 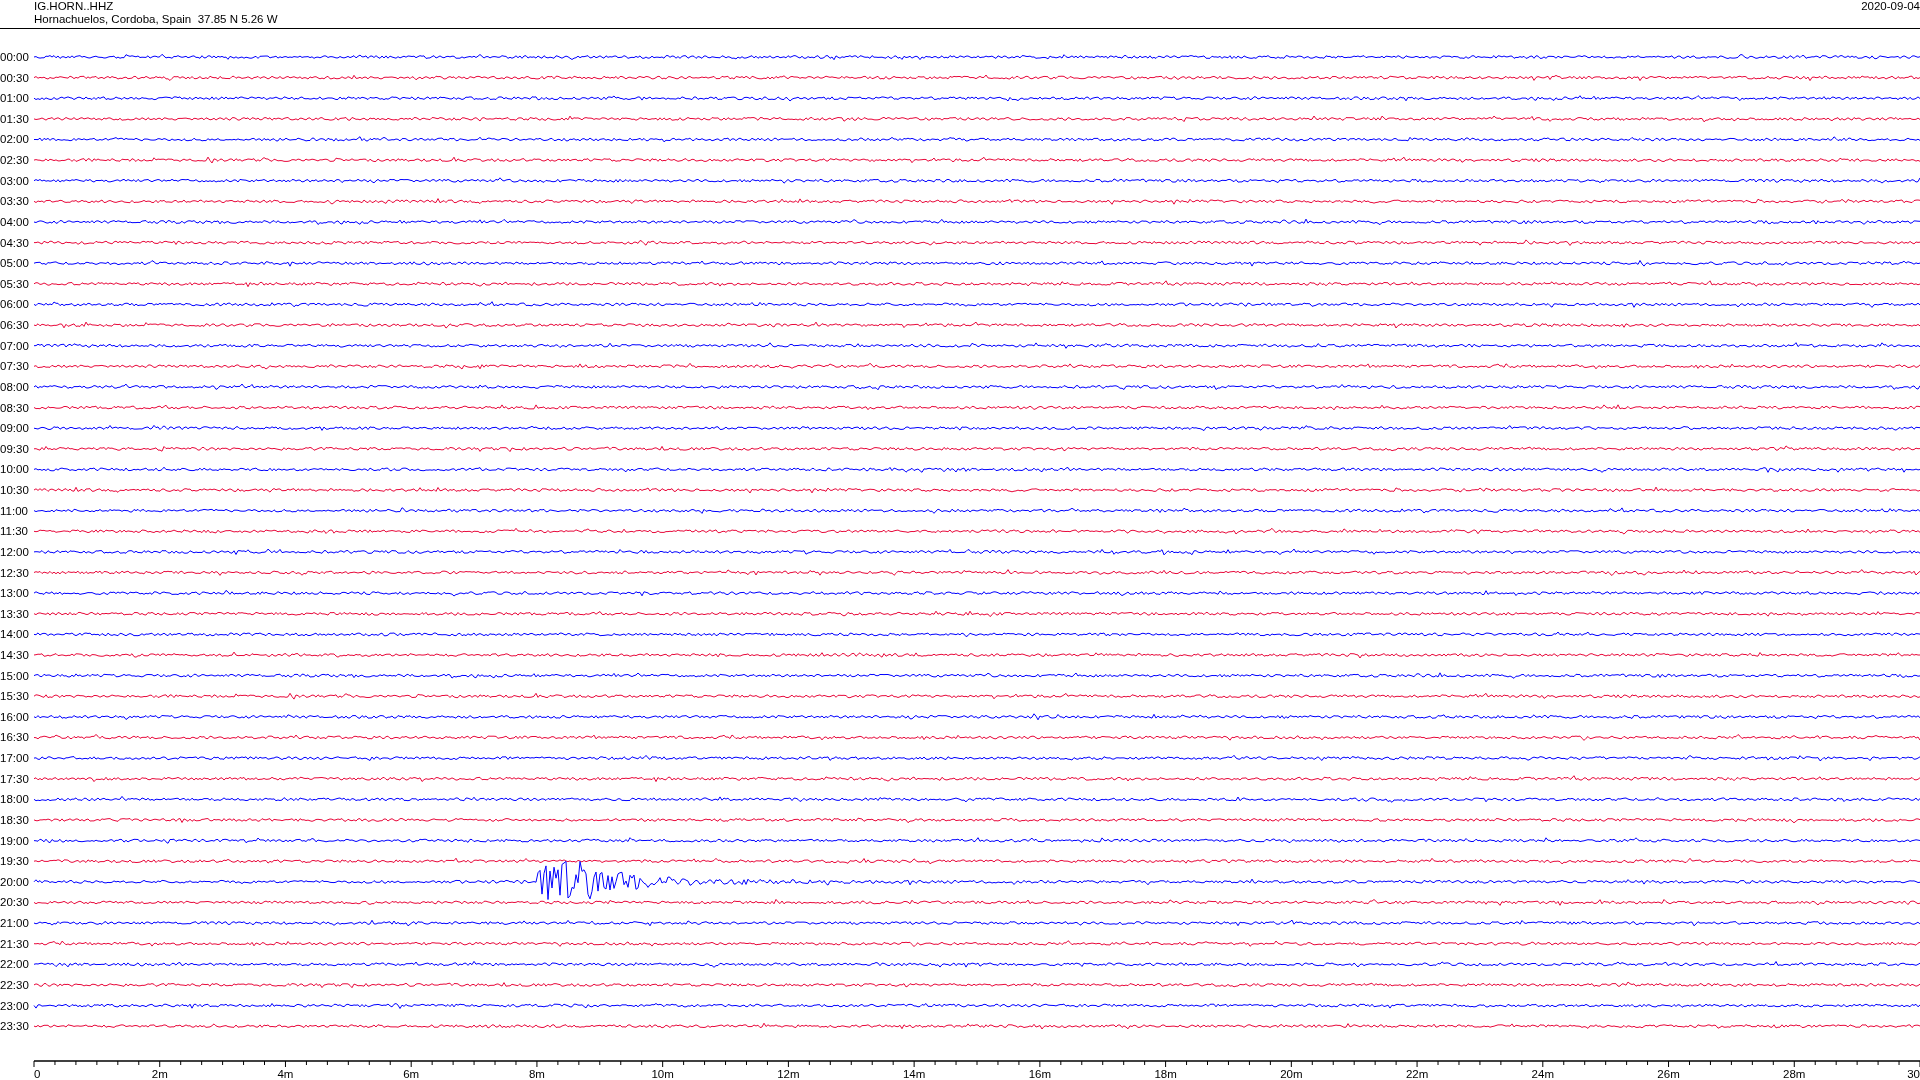 What do you see at coordinates (14, 861) in the screenshot?
I see `row-time-label: 19:30` at bounding box center [14, 861].